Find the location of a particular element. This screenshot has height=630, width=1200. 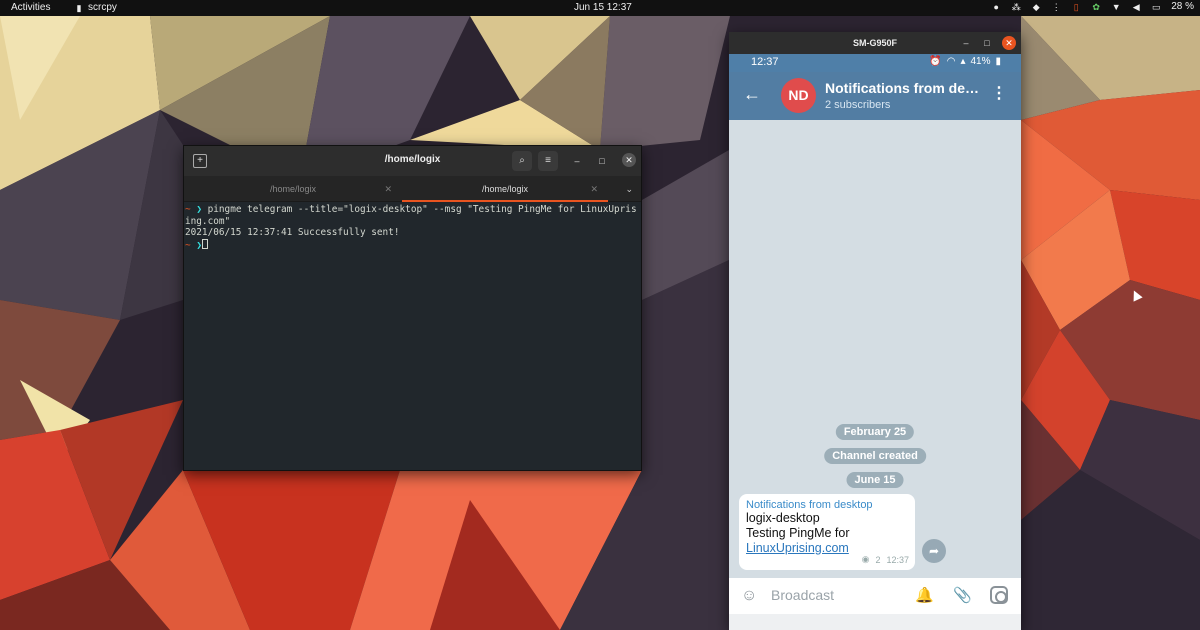

back-arrow-icon: ← is located at coordinates (752, 94).